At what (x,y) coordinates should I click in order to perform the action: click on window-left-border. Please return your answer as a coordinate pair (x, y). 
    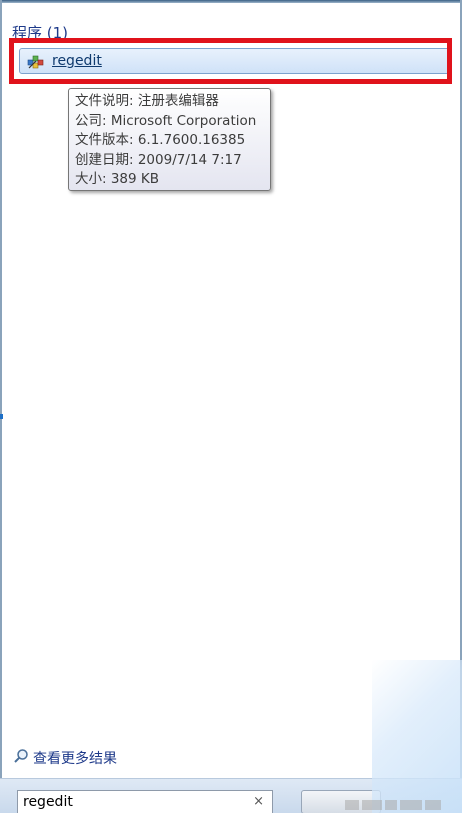
    Looking at the image, I should click on (1, 406).